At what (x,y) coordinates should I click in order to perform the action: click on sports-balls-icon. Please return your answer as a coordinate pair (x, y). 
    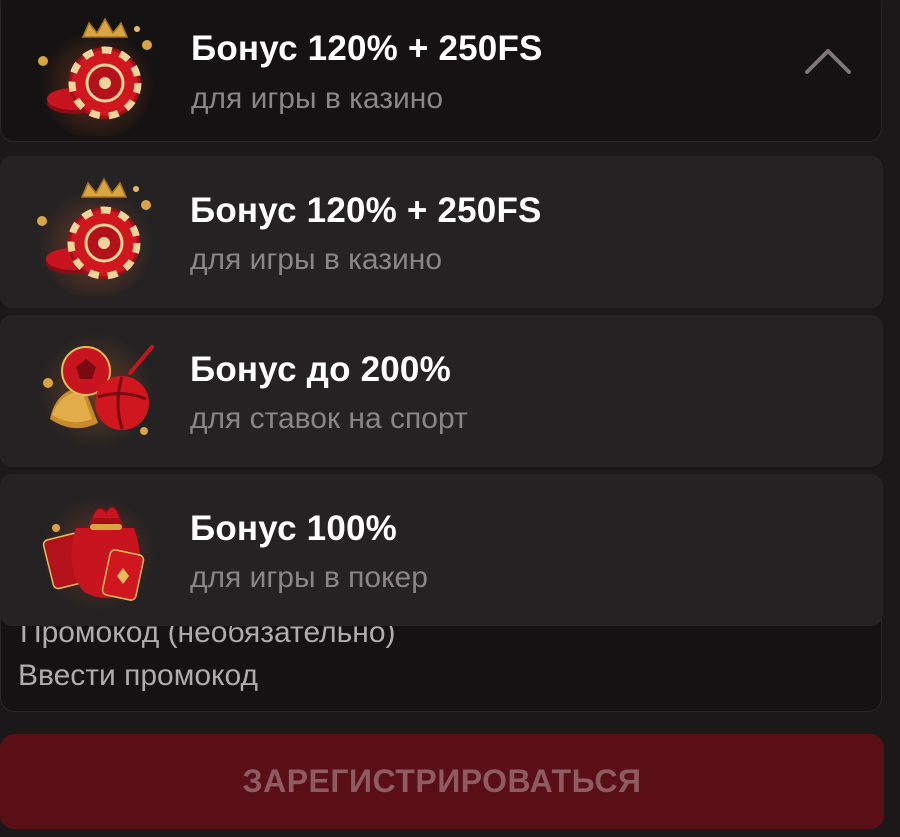
    Looking at the image, I should click on (96, 389).